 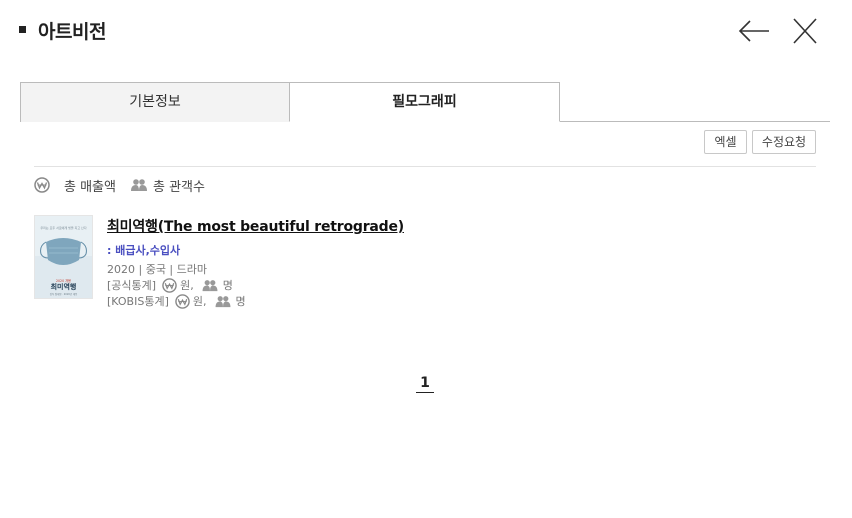 What do you see at coordinates (784, 142) in the screenshot?
I see `edit-request-button: 수정요청` at bounding box center [784, 142].